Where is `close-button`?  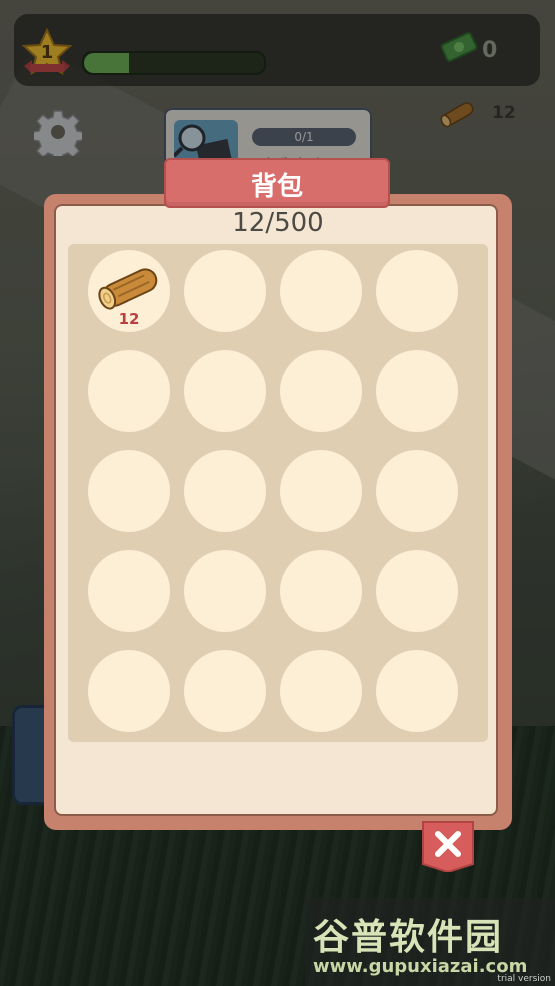 close-button is located at coordinates (448, 846).